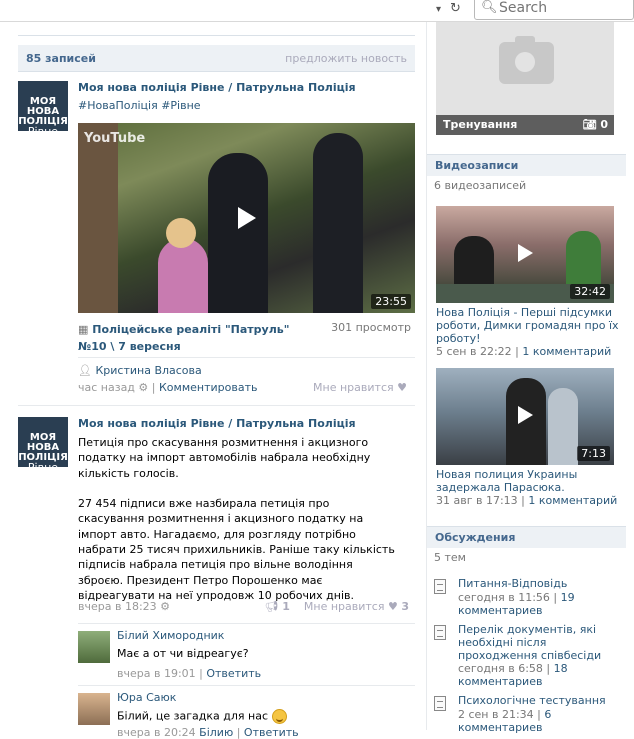  I want to click on megaphone-icon: 📢︎, so click(271, 606).